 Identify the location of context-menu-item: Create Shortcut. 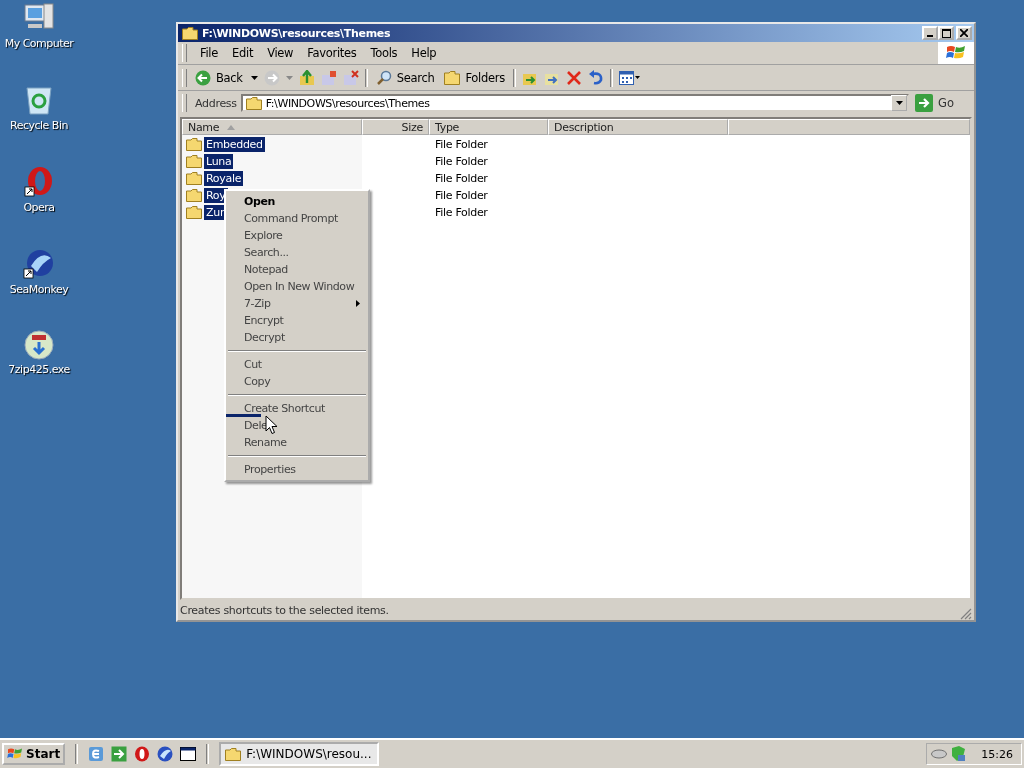
(297, 408).